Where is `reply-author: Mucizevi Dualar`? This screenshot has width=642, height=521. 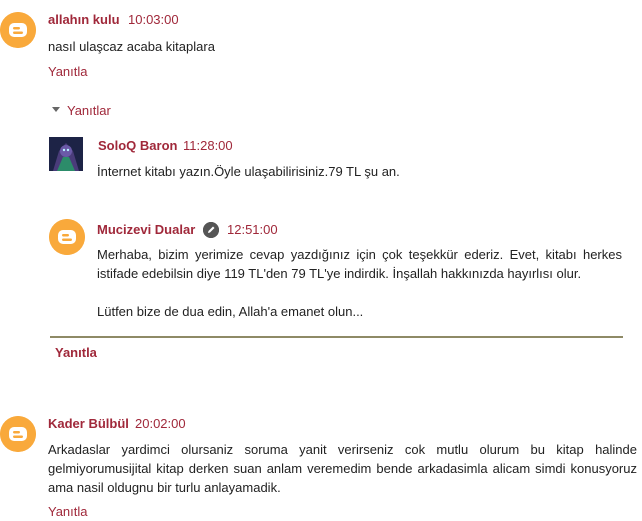 reply-author: Mucizevi Dualar is located at coordinates (146, 229).